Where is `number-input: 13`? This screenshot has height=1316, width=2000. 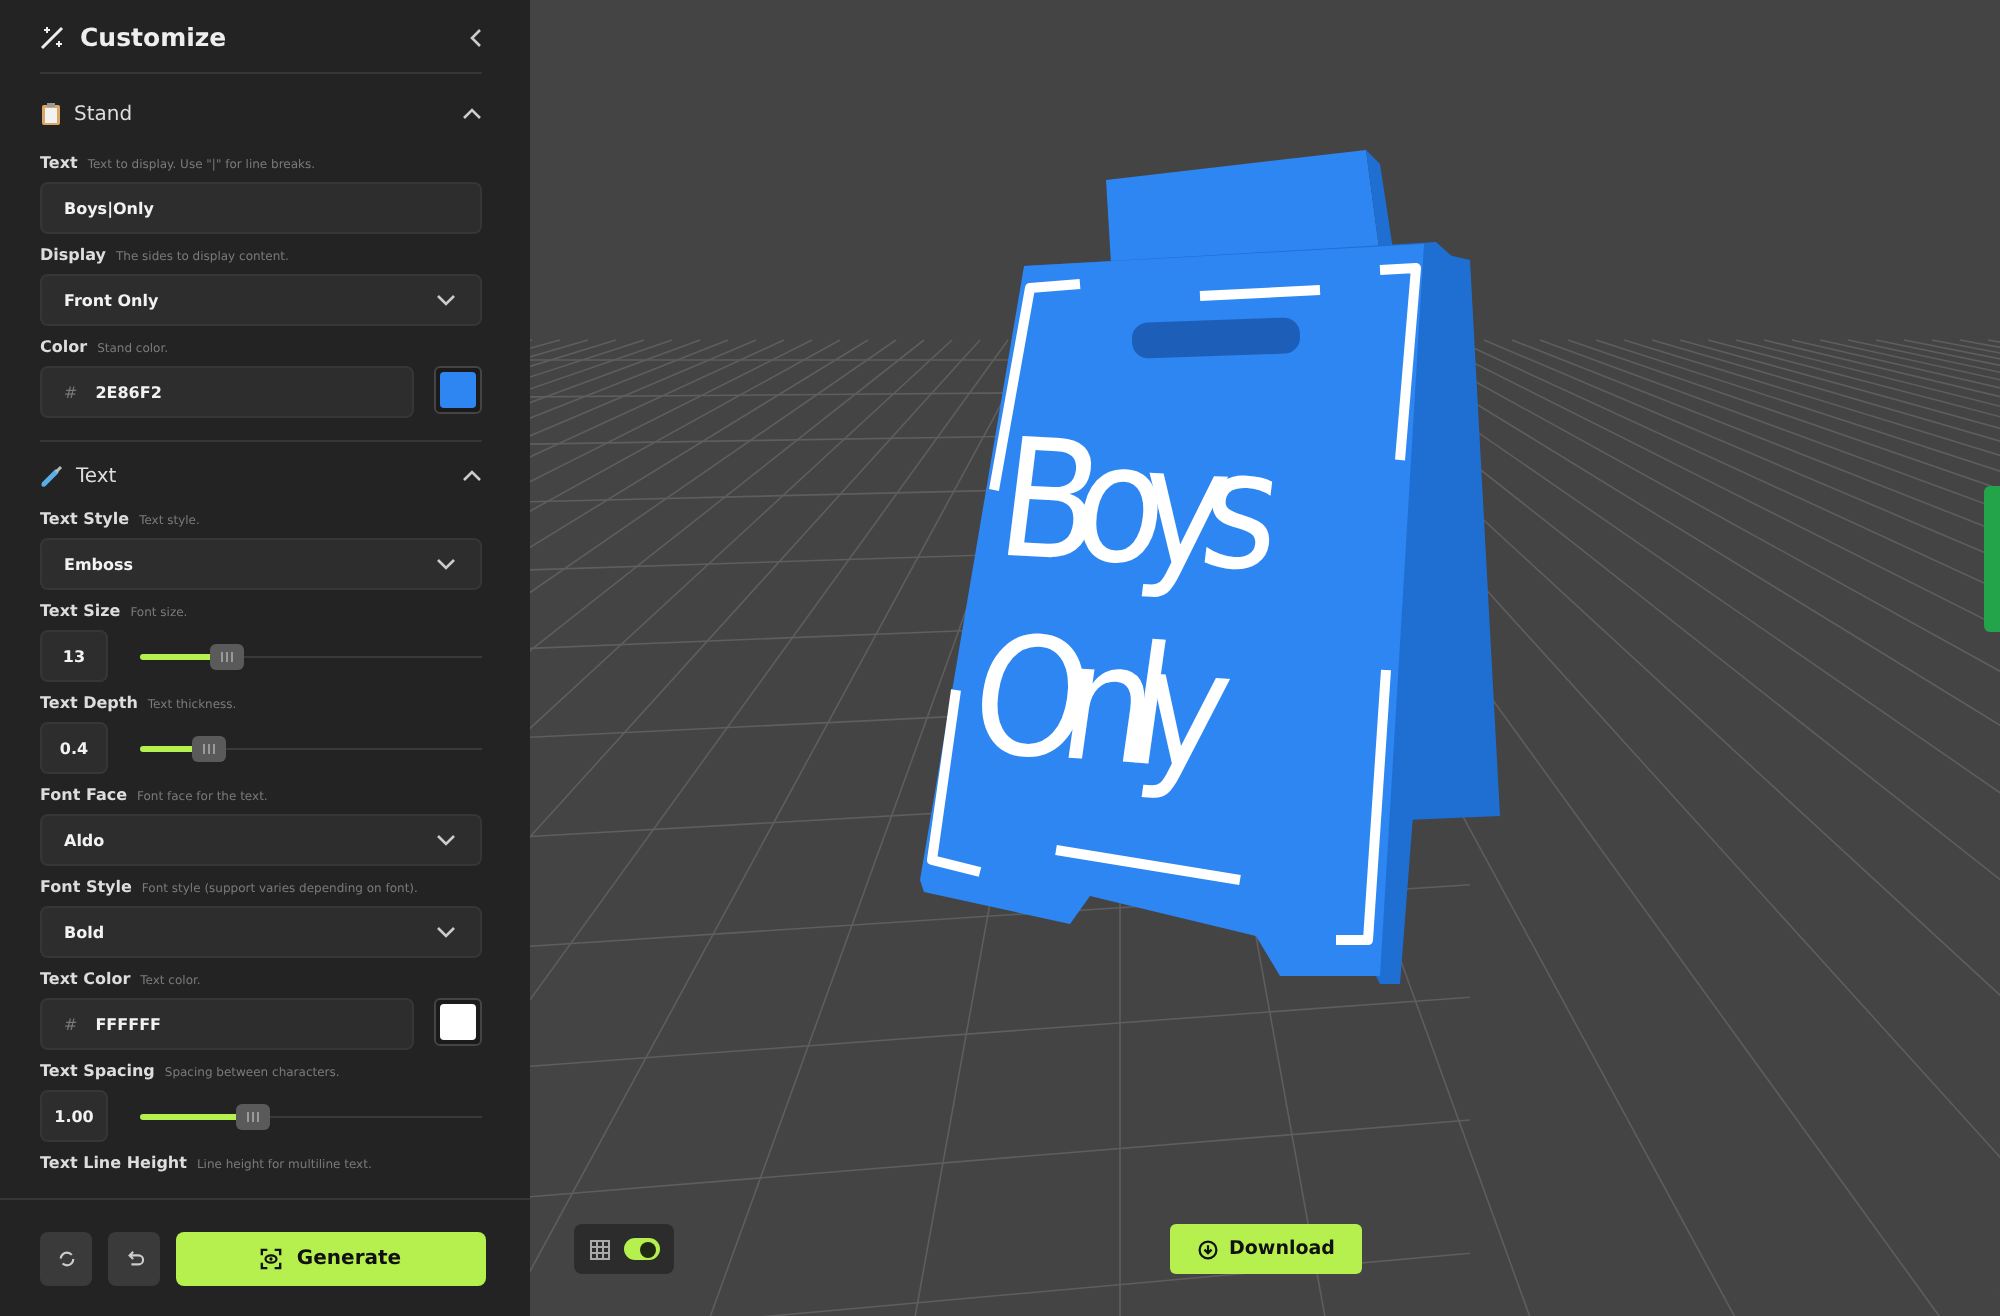
number-input: 13 is located at coordinates (74, 656).